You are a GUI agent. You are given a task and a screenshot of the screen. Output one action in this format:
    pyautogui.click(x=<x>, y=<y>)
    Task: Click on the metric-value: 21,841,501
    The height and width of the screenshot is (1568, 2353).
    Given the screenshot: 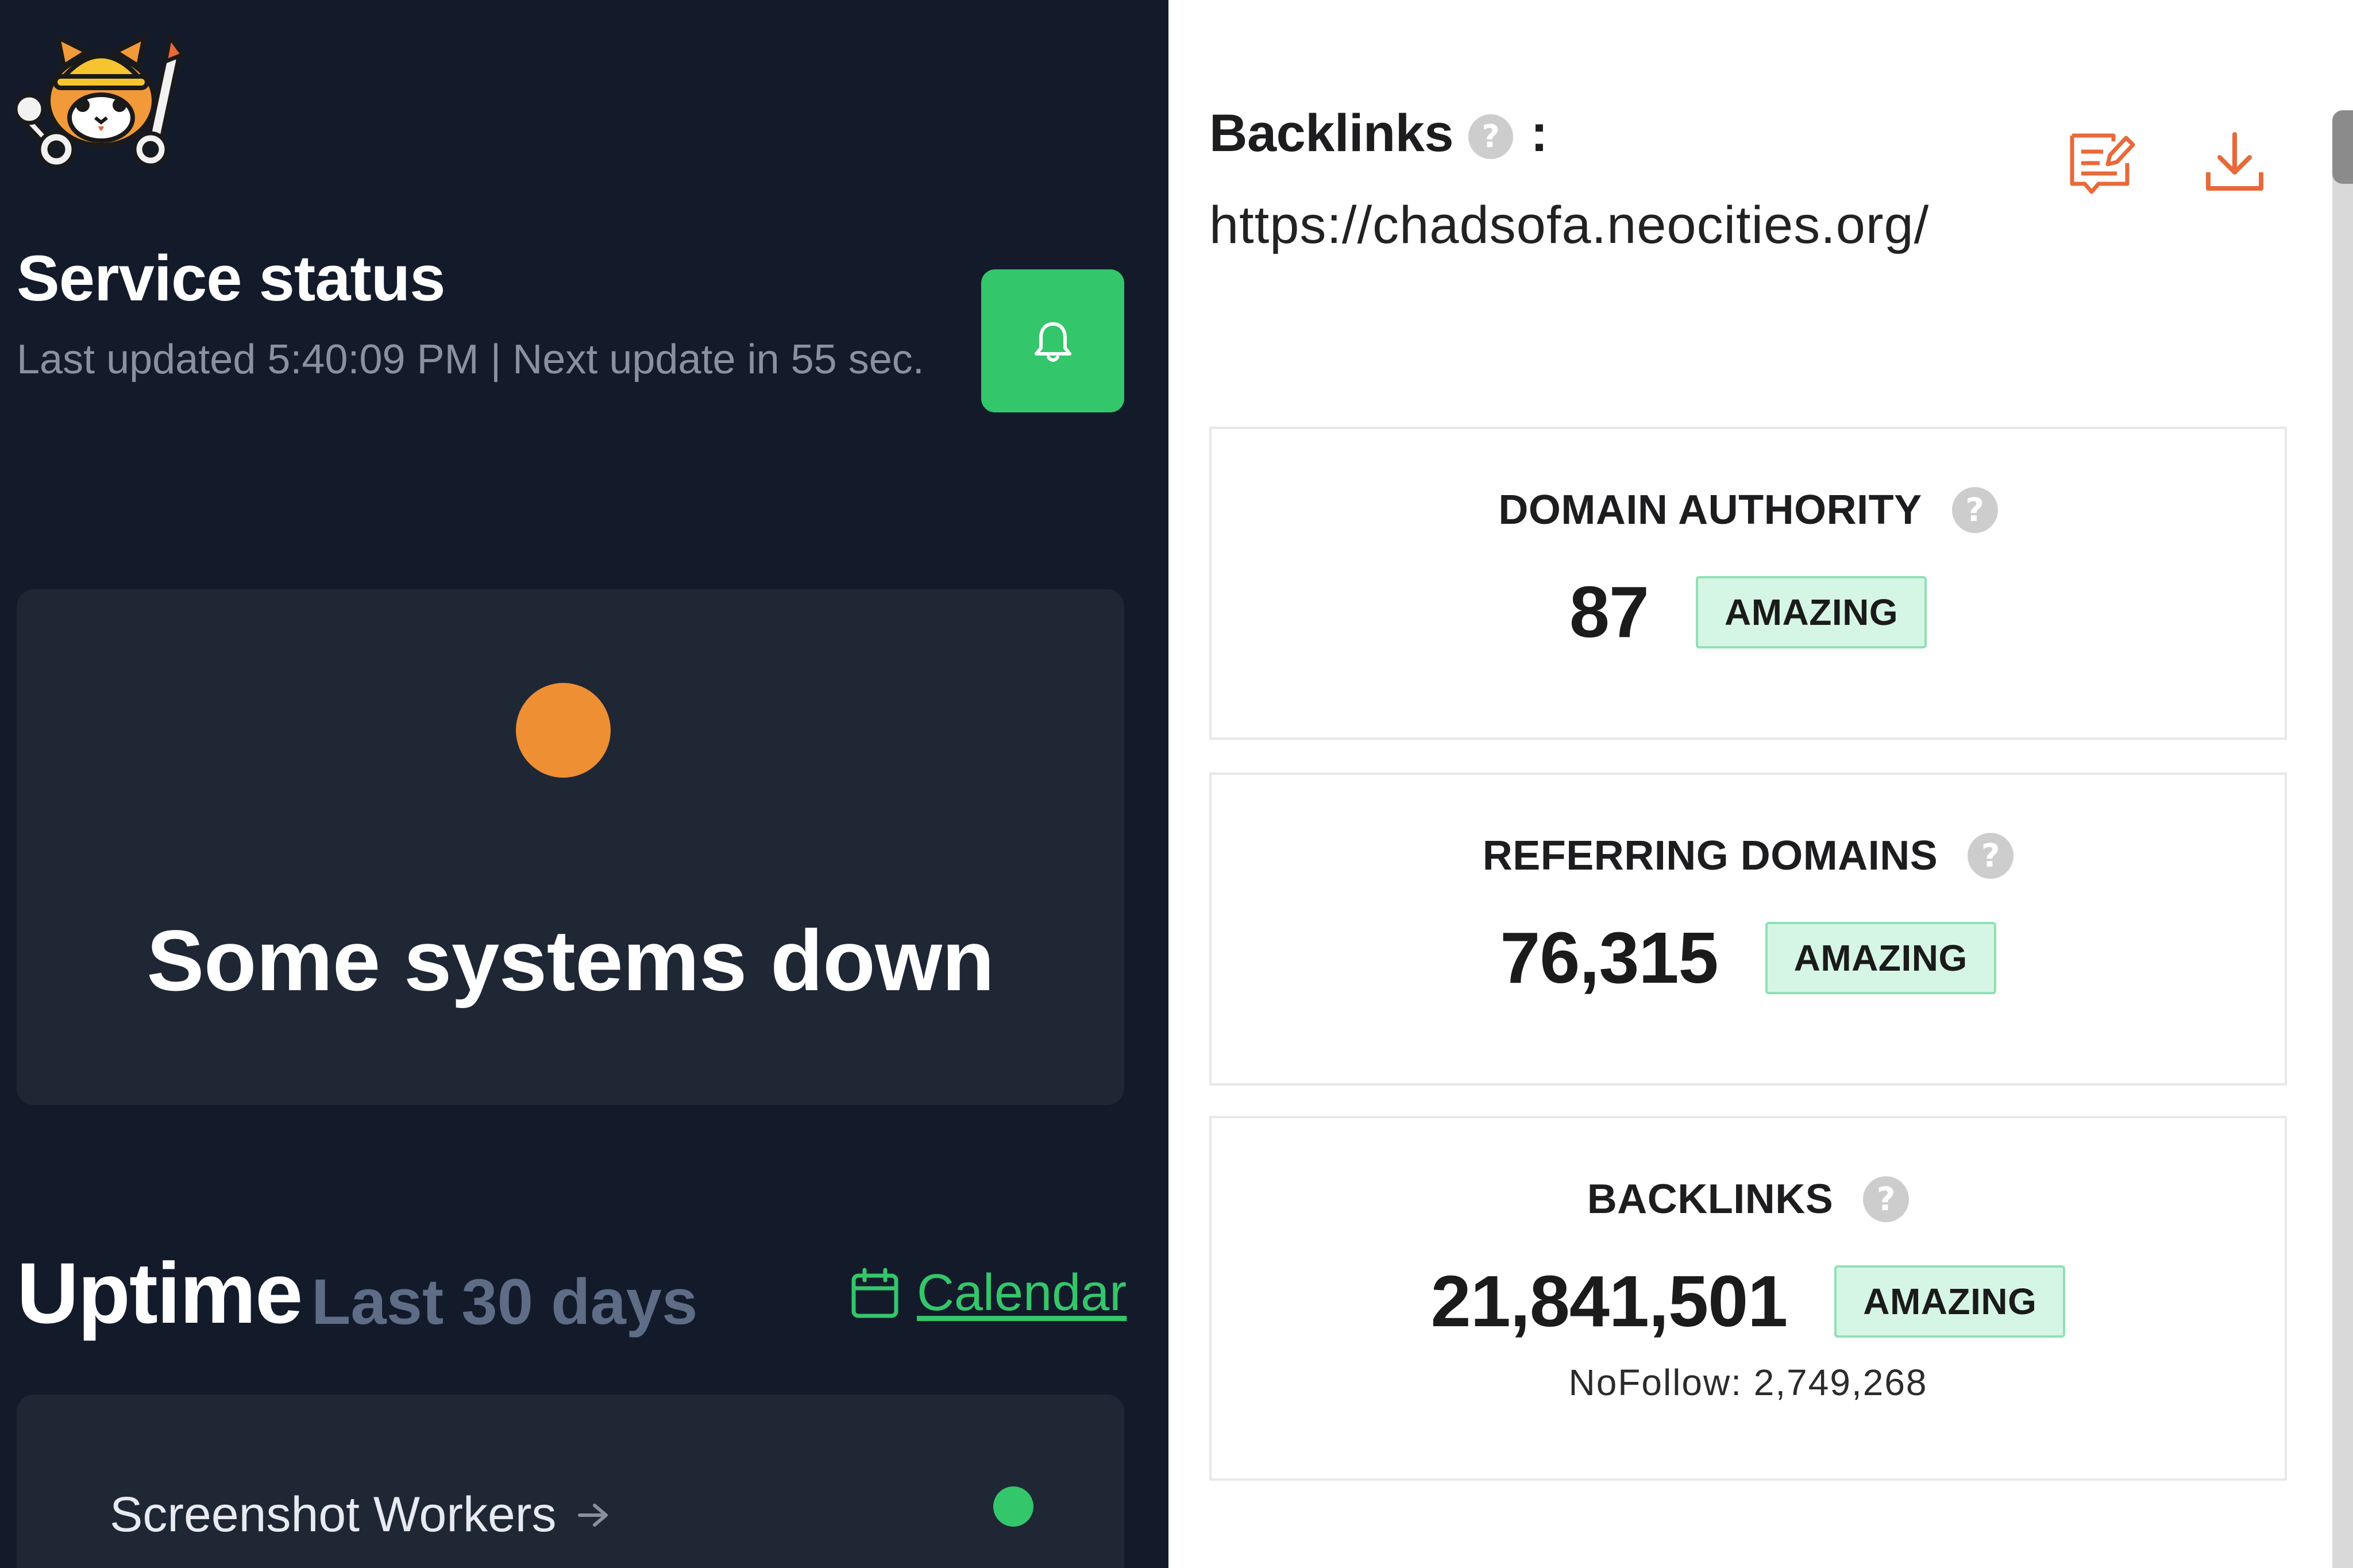 What is the action you would take?
    pyautogui.click(x=1609, y=1301)
    